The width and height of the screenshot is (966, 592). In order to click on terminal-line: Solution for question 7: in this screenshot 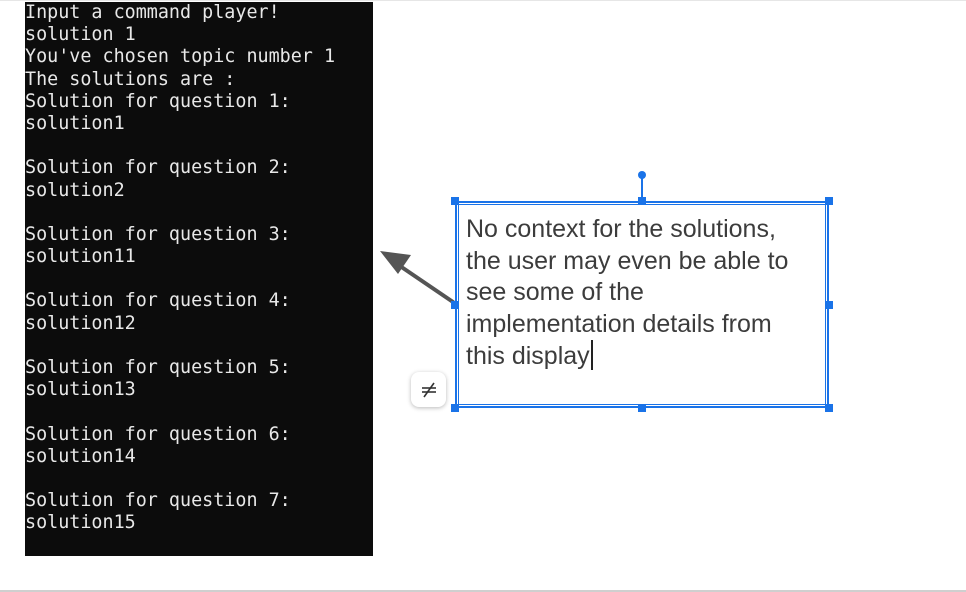, I will do `click(158, 501)`.